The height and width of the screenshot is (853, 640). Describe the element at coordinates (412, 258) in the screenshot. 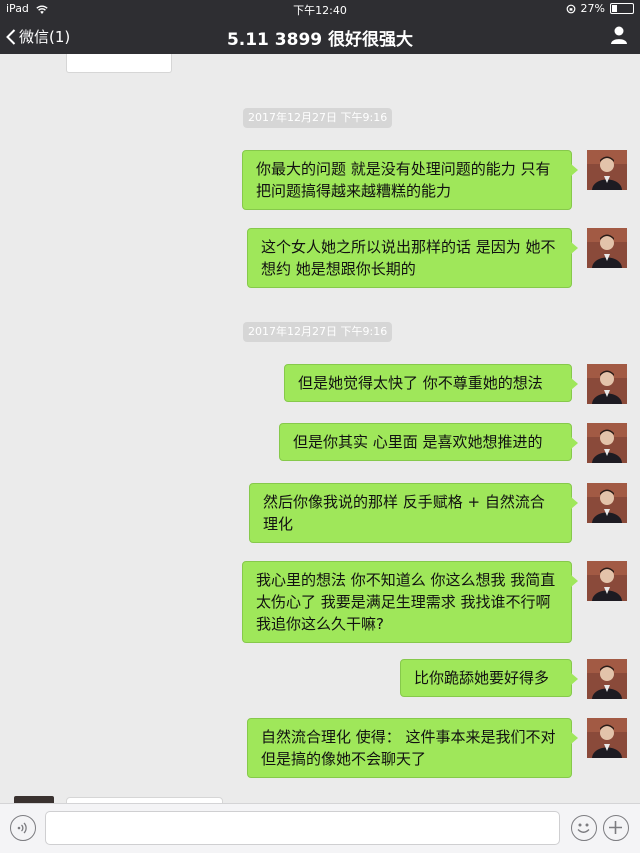

I see `message-bubble: 这个女人她之所以说出那样的话 是因为 她不想约 她是想跟你长期的` at that location.